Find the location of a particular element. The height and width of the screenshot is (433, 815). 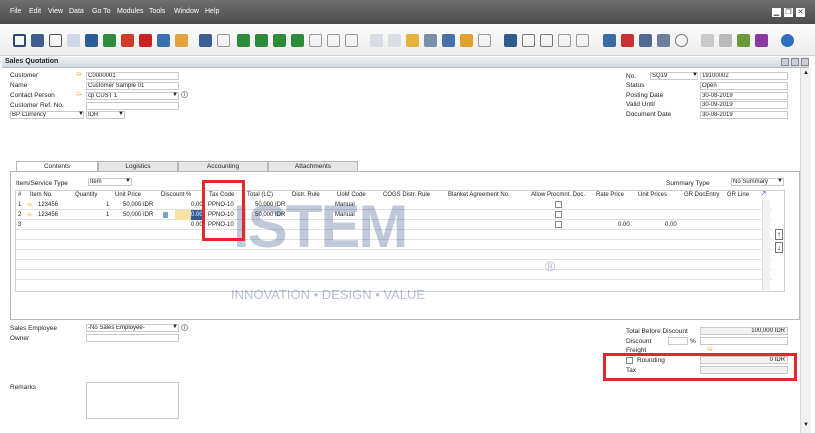

add-icon is located at coordinates (223, 40).